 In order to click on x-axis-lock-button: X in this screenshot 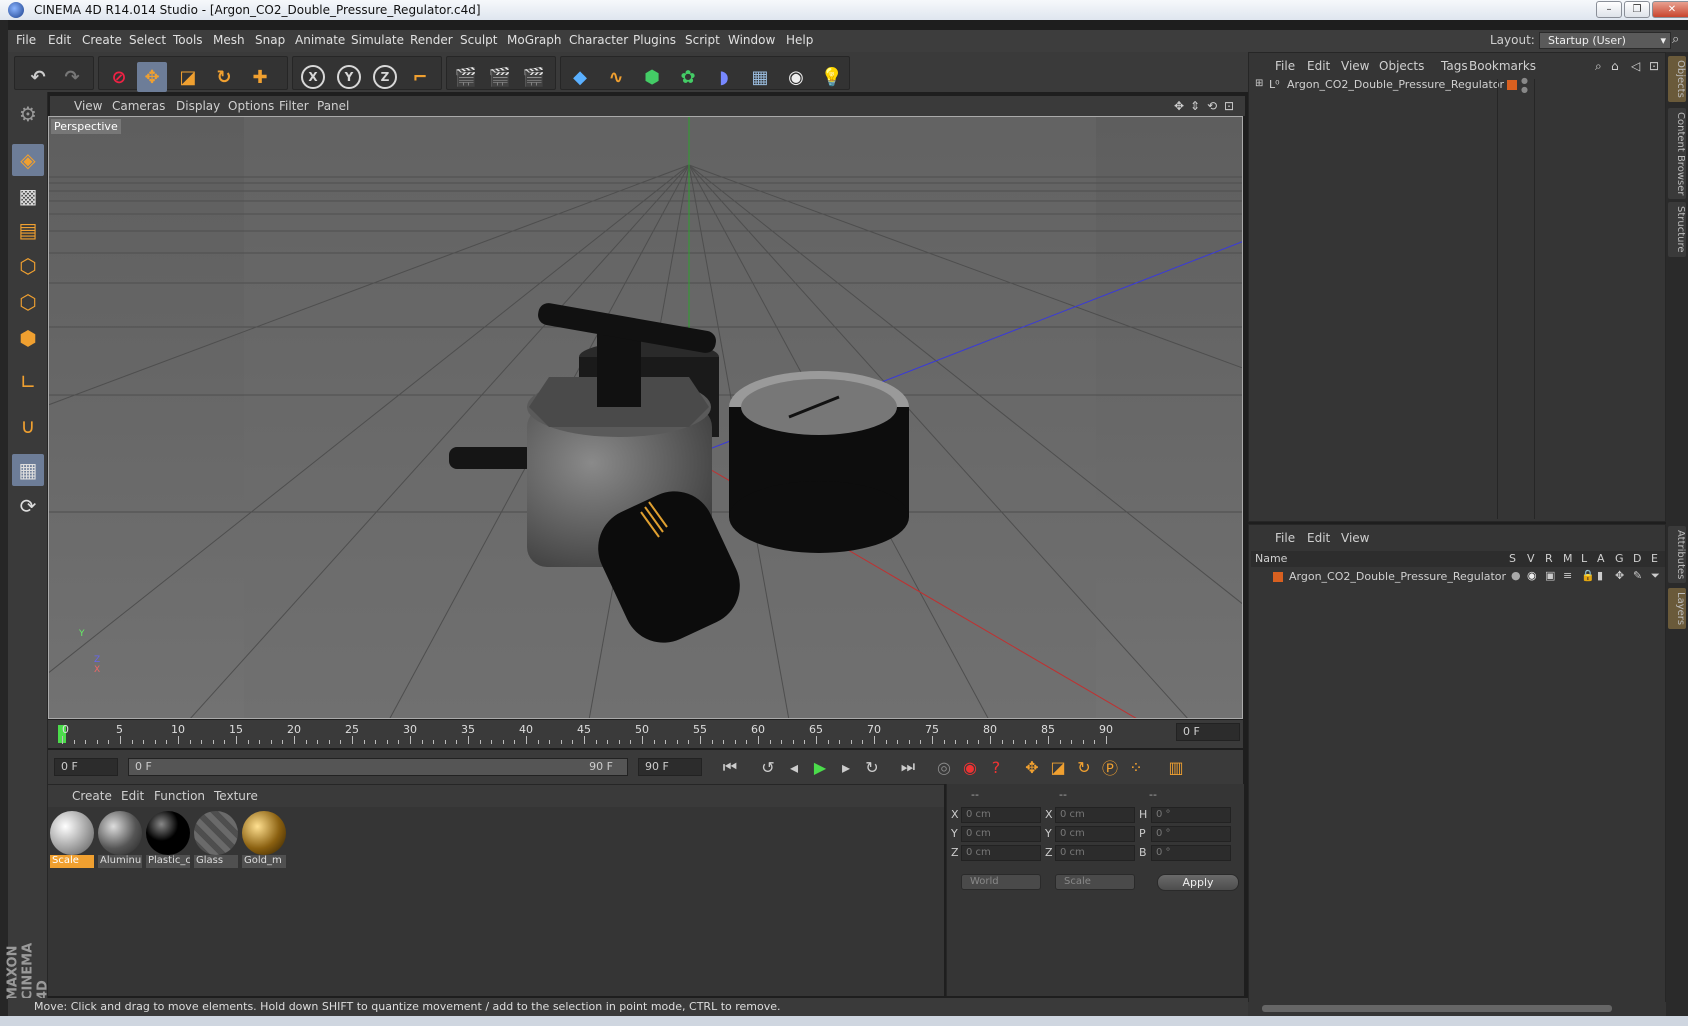, I will do `click(313, 77)`.